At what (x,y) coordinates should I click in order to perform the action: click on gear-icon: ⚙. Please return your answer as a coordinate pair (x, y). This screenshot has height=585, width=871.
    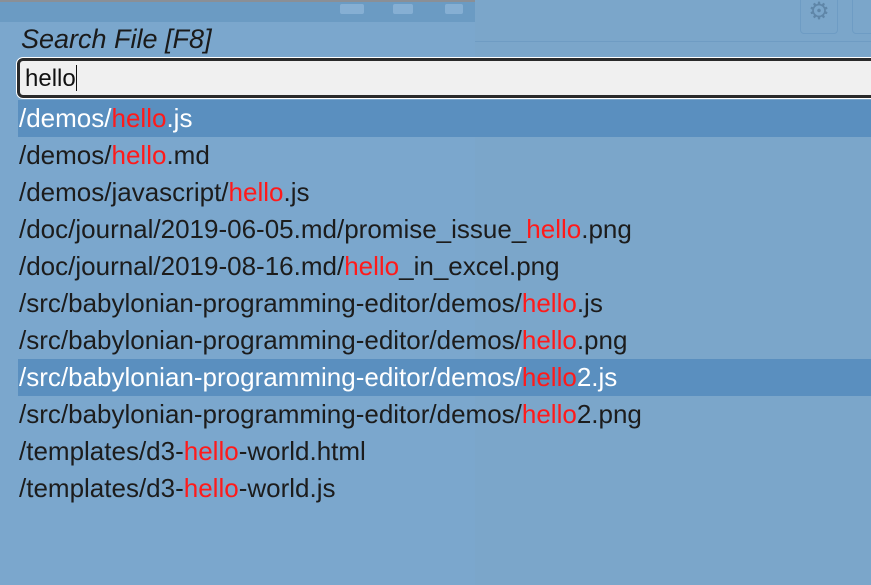
    Looking at the image, I should click on (819, 17).